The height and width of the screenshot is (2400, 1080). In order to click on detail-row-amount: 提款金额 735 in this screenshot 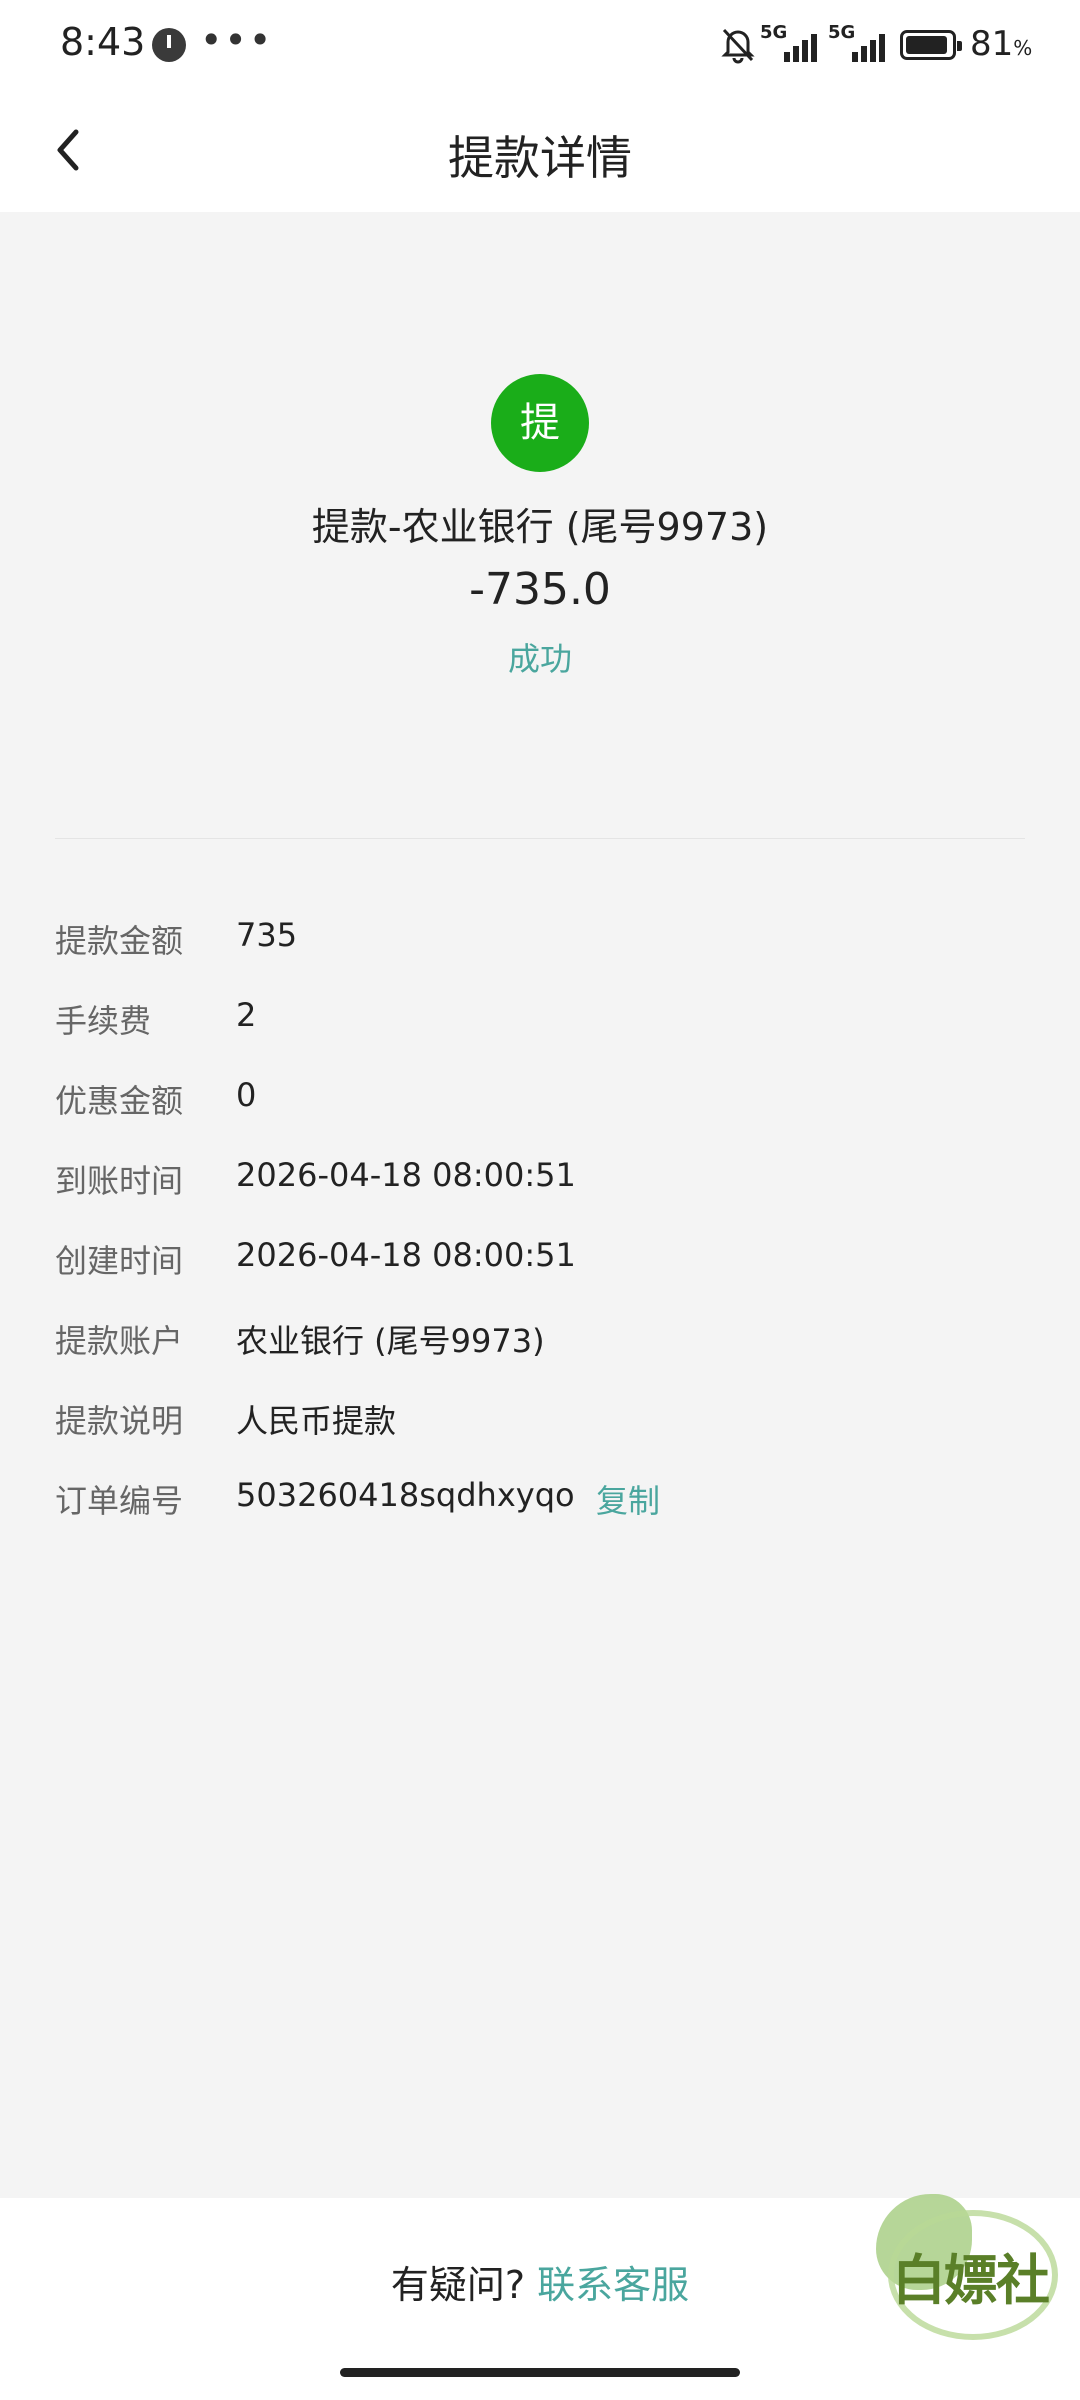, I will do `click(540, 944)`.